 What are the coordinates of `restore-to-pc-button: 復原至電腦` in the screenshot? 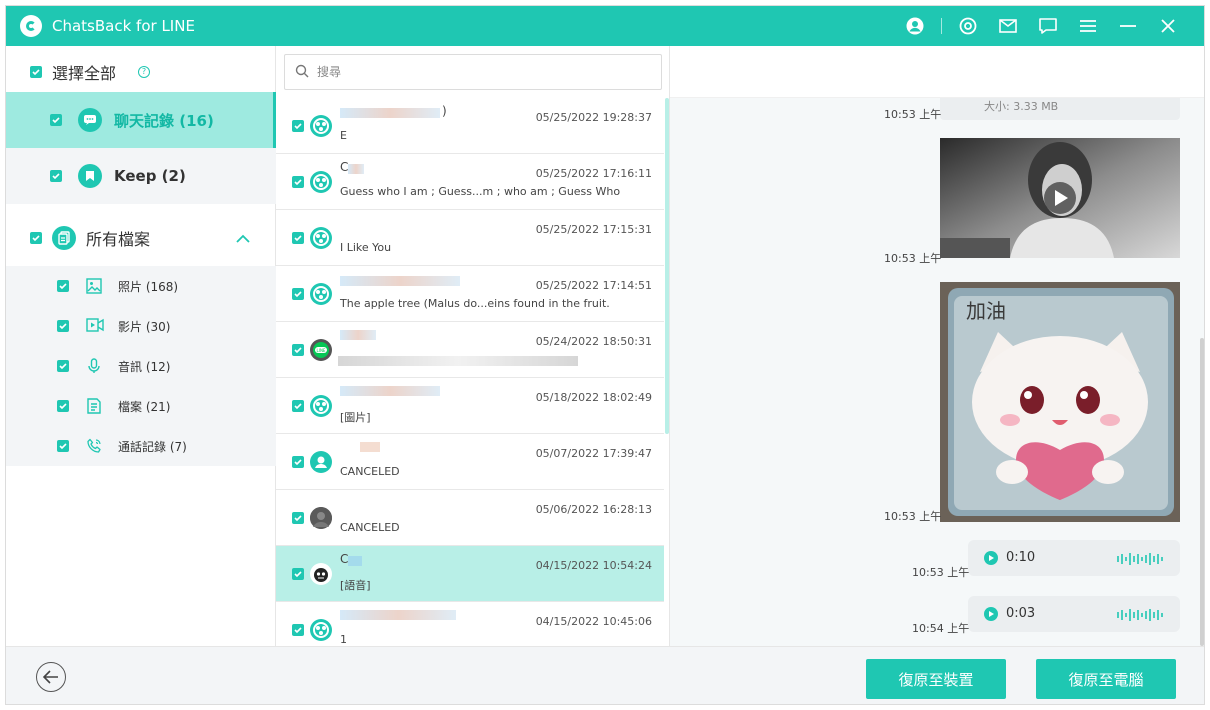 It's located at (1106, 679).